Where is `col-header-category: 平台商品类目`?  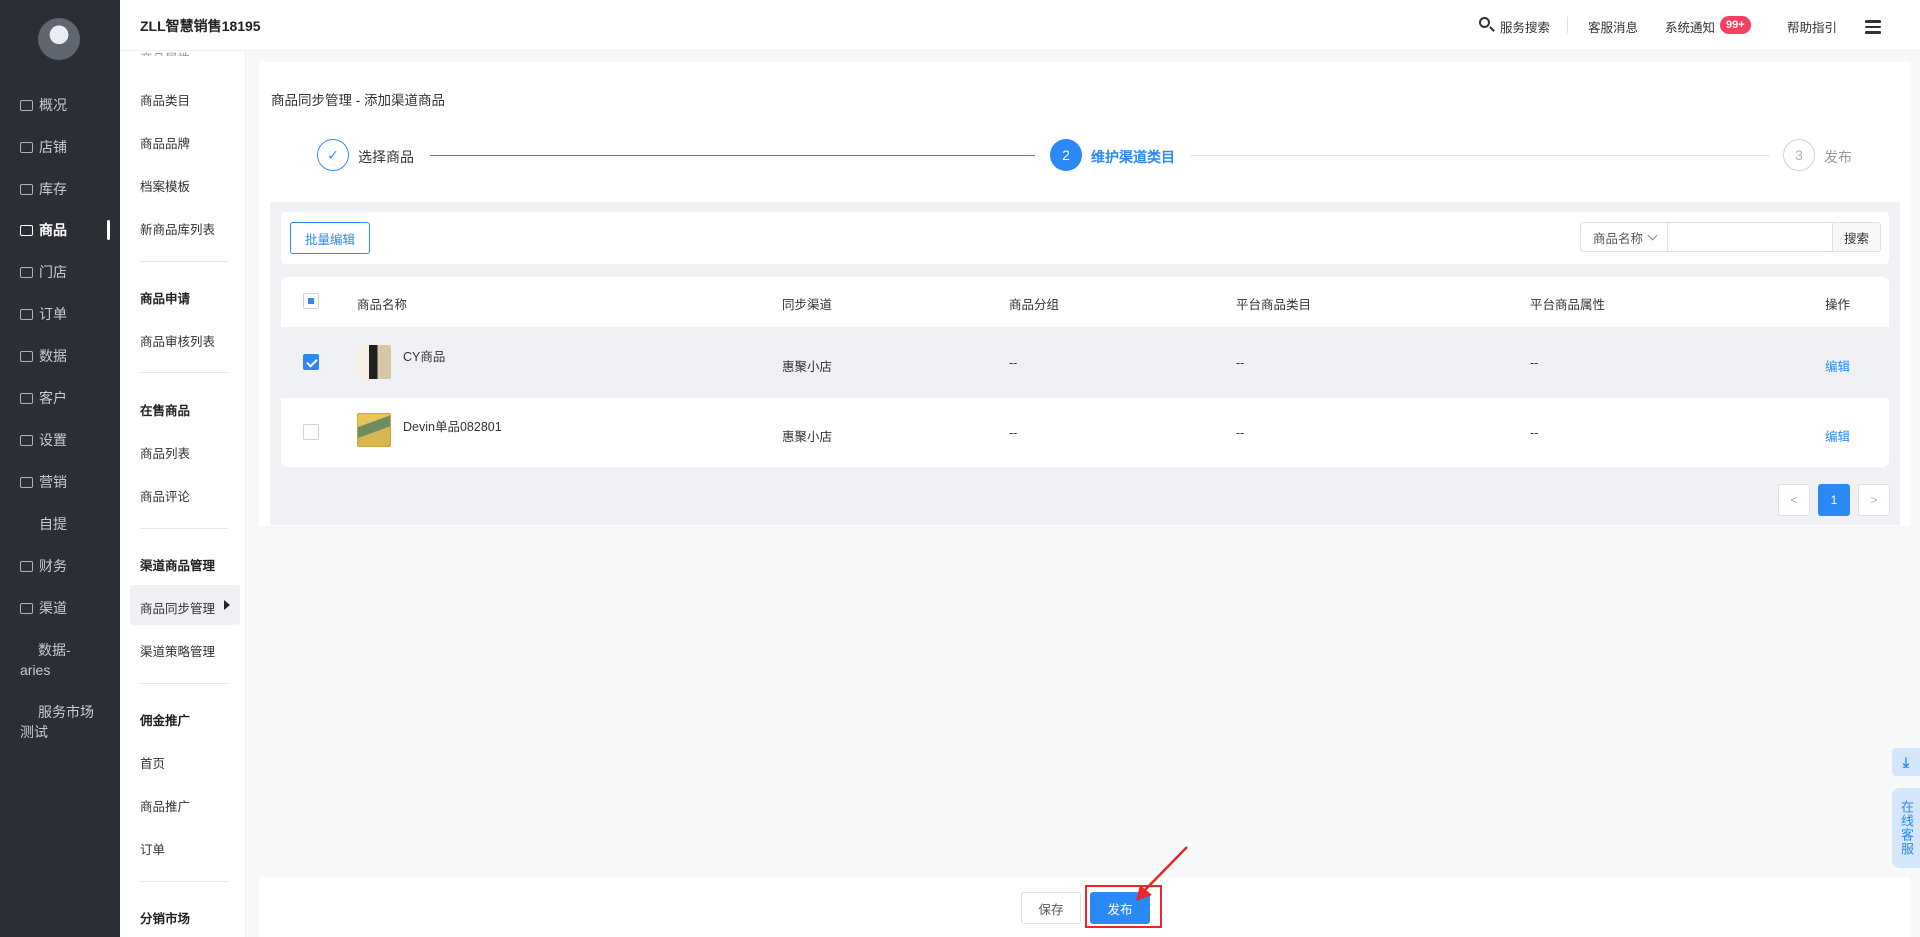
col-header-category: 平台商品类目 is located at coordinates (1274, 305).